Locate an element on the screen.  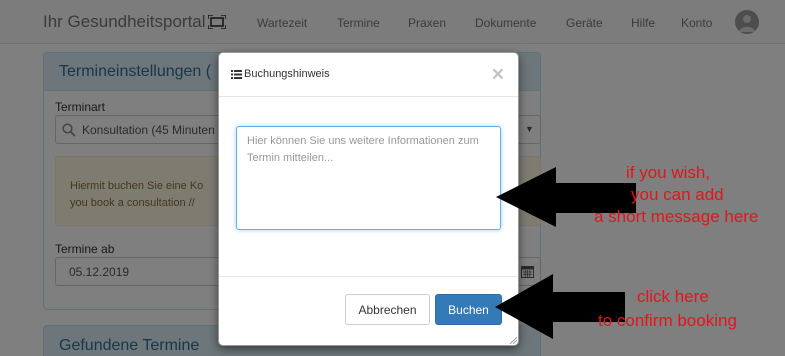
annotation-note-1-line-1: if you wish, is located at coordinates (668, 172).